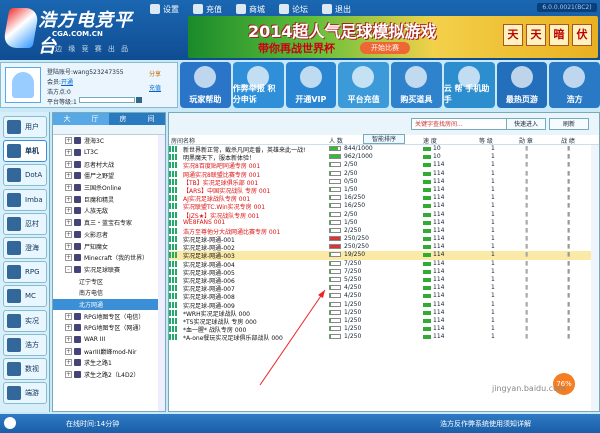 This screenshot has height=433, width=600. Describe the element at coordinates (151, 119) in the screenshot. I see `tree-tab: 间` at that location.